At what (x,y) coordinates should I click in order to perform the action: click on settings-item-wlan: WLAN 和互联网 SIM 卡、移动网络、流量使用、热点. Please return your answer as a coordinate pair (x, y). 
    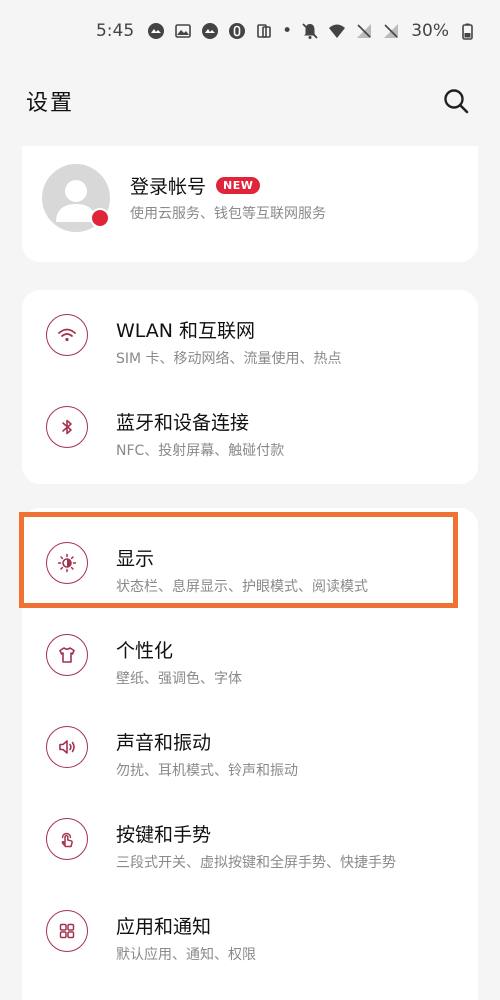
    Looking at the image, I should click on (250, 338).